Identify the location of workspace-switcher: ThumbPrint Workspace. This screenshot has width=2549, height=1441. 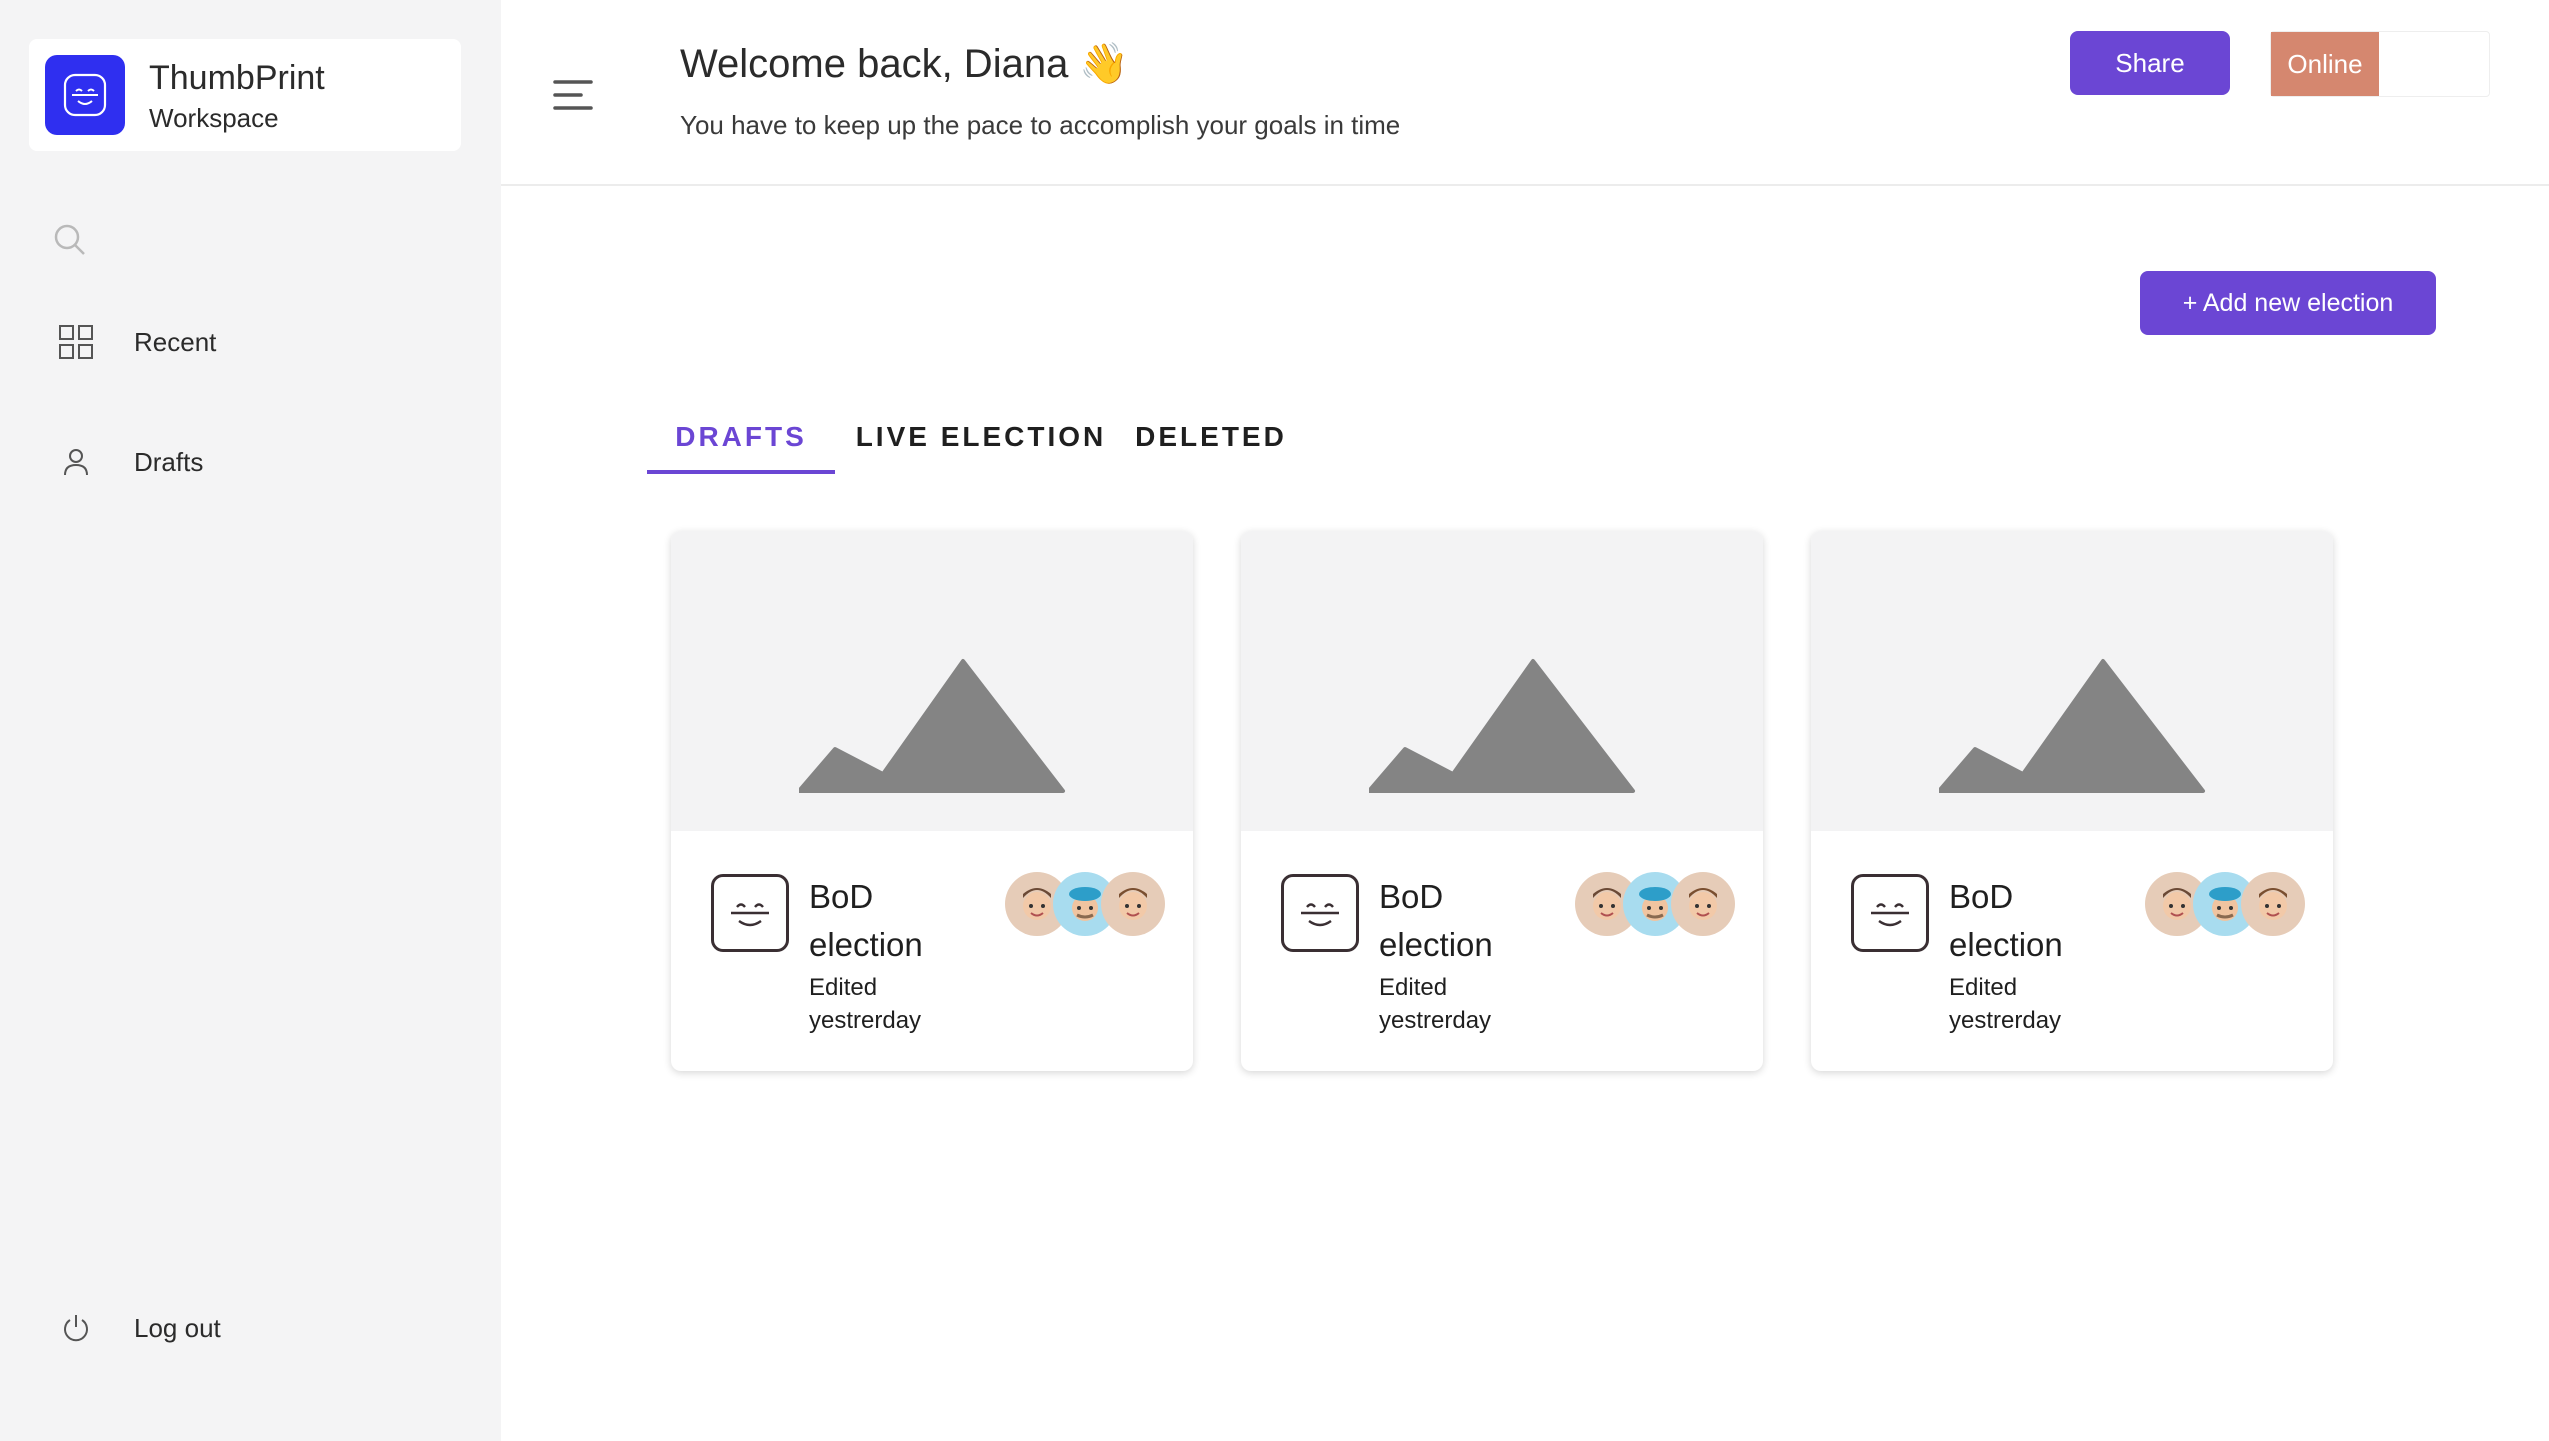
(245, 95).